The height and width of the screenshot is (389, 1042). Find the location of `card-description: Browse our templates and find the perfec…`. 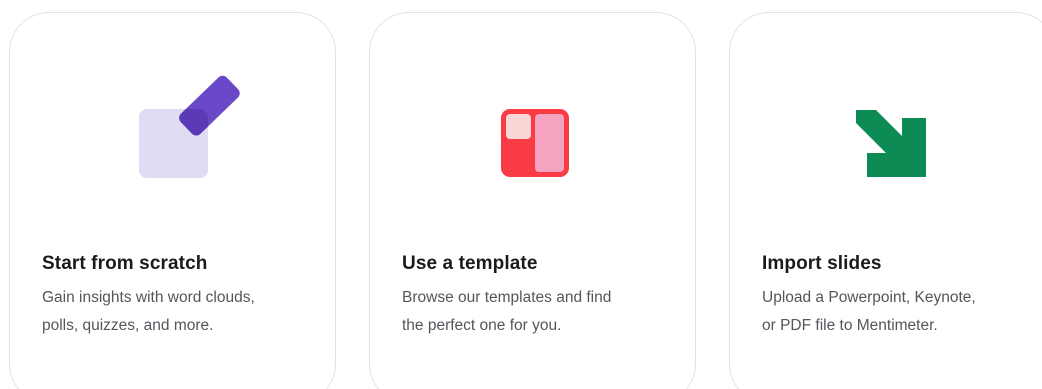

card-description: Browse our templates and find the perfec… is located at coordinates (539, 312).